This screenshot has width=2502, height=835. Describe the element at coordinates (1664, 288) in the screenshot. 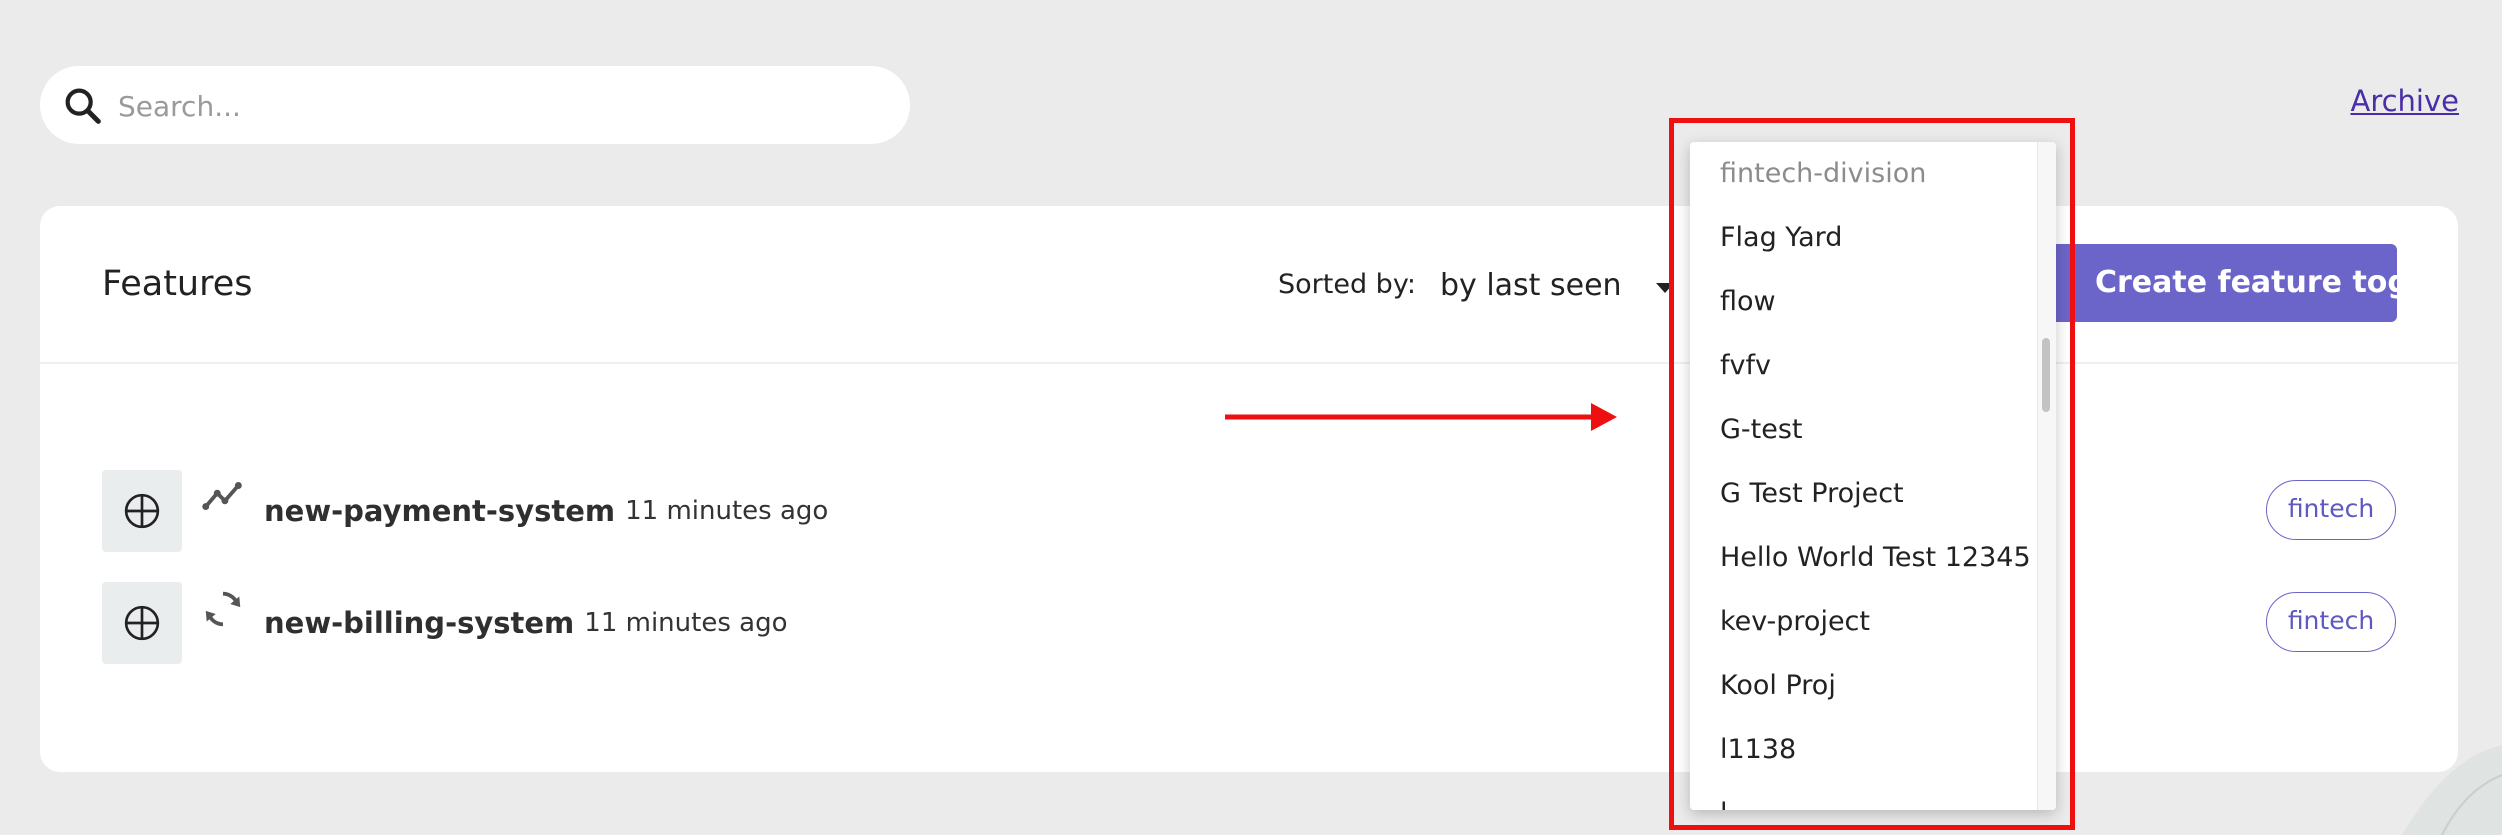

I see `caret-down-icon` at that location.